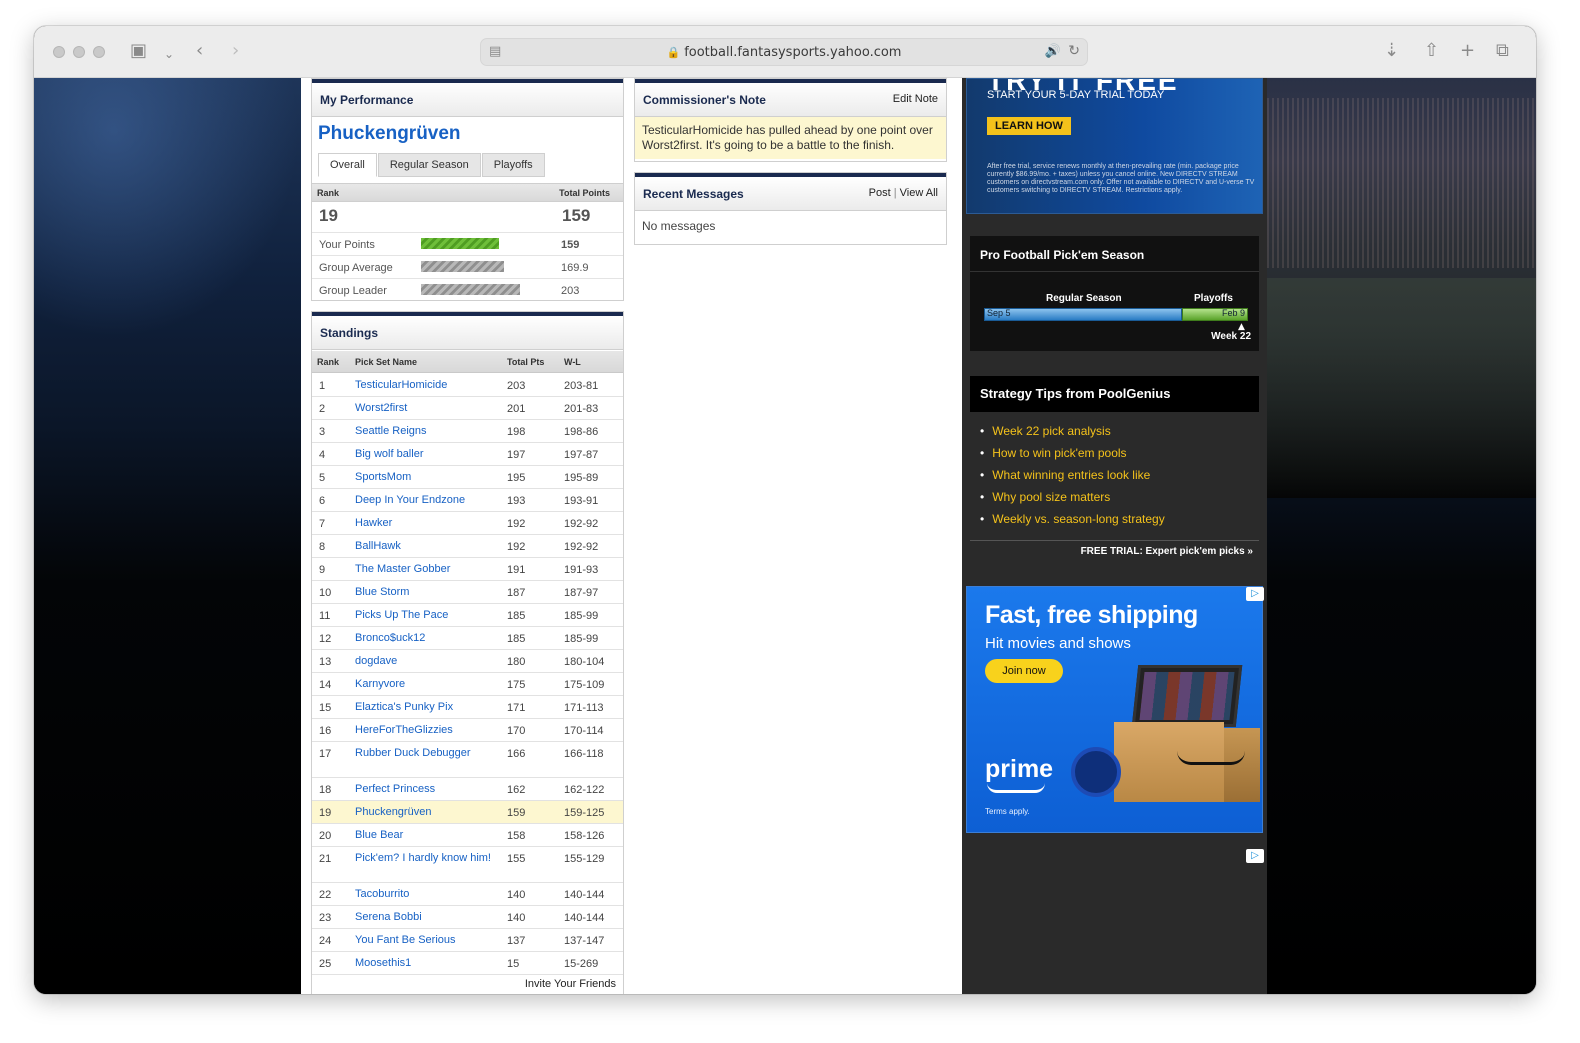 Image resolution: width=1580 pixels, height=1043 pixels. Describe the element at coordinates (389, 134) in the screenshot. I see `team-name-link: Phuckengrüven` at that location.